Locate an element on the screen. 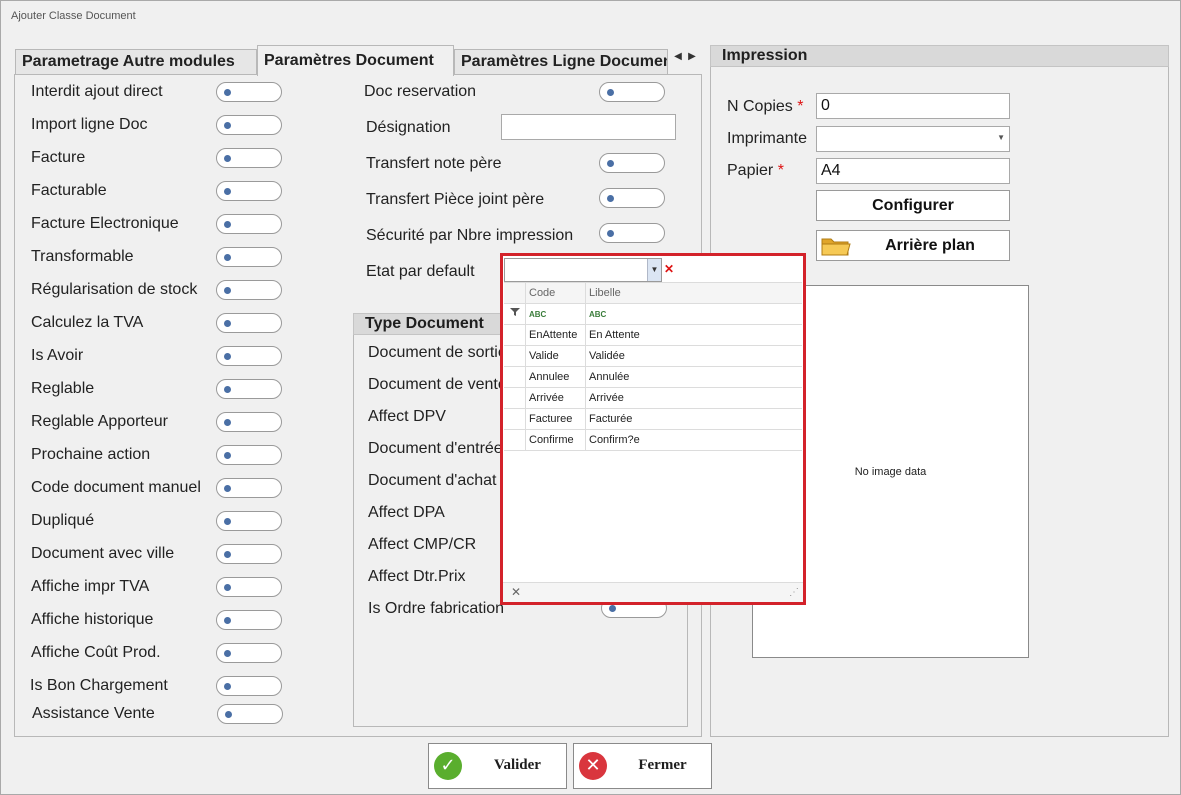 This screenshot has height=795, width=1181. imprimante-select: ▼ is located at coordinates (913, 139).